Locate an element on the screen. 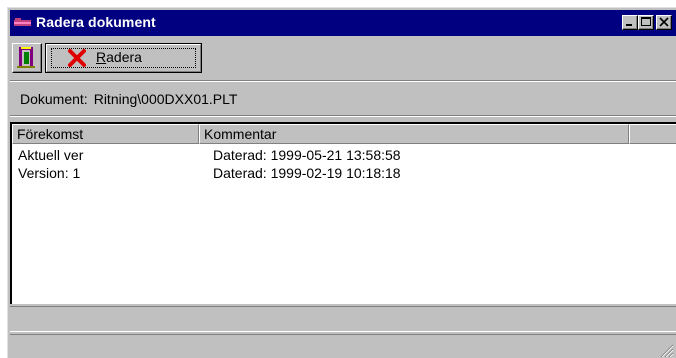 This screenshot has height=358, width=676. status-bar is located at coordinates (343, 346).